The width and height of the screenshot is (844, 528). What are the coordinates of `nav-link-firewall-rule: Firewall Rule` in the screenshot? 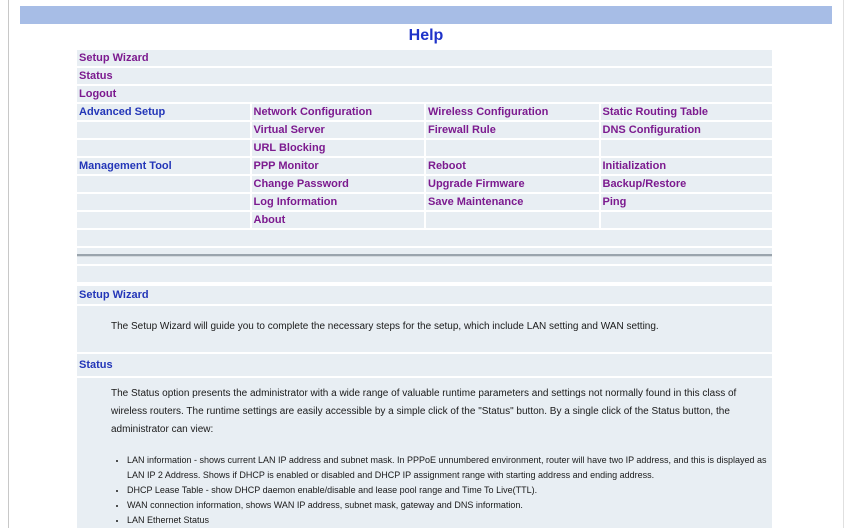 It's located at (513, 130).